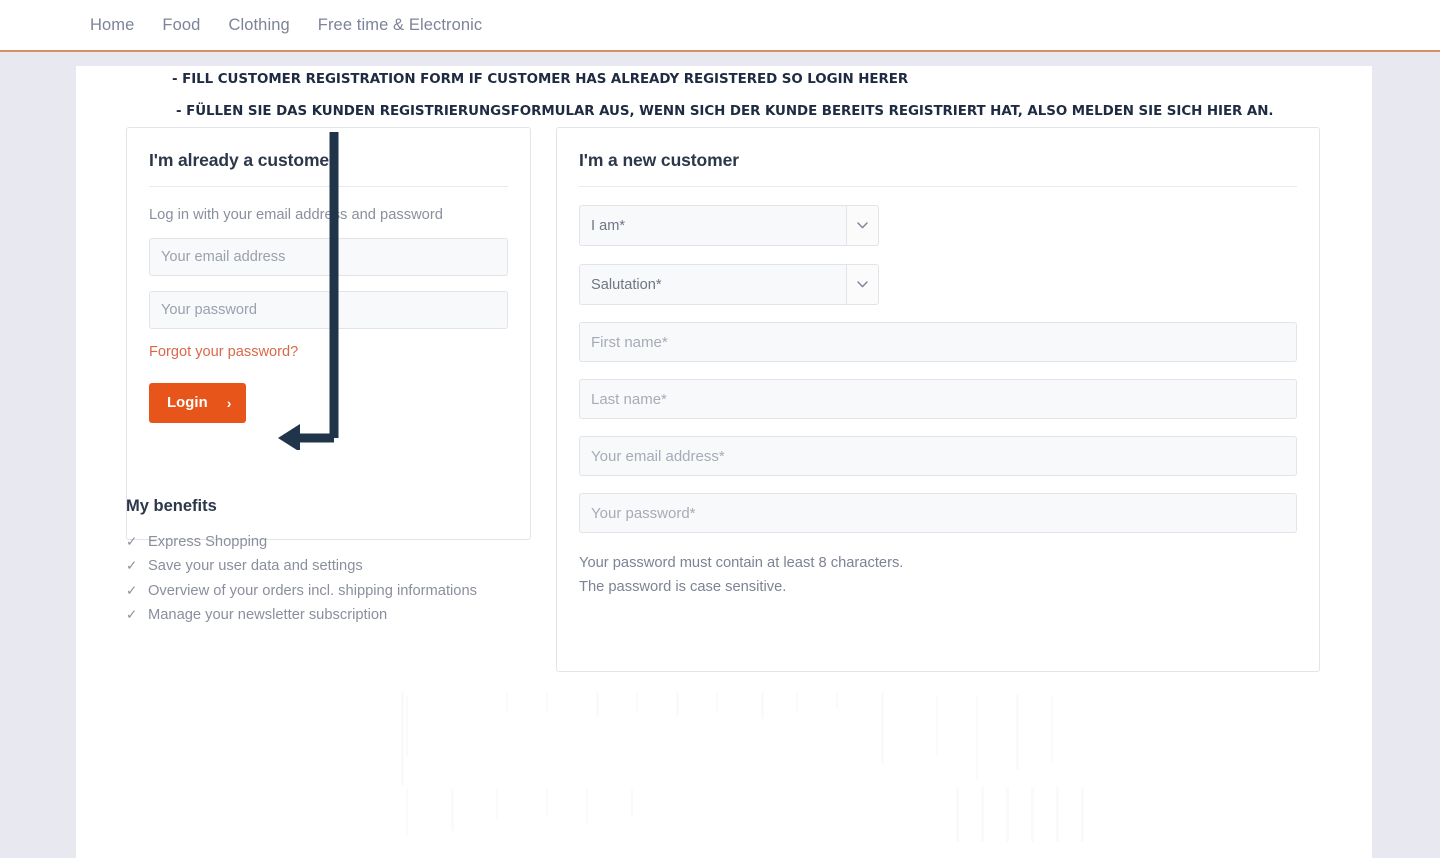 This screenshot has width=1440, height=858. I want to click on iam-select: I am*, so click(729, 225).